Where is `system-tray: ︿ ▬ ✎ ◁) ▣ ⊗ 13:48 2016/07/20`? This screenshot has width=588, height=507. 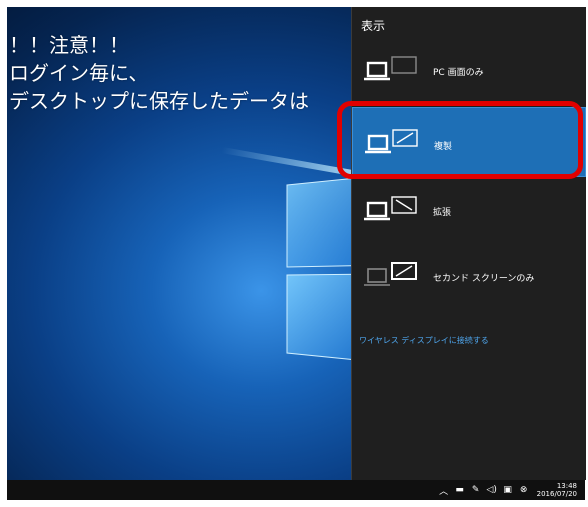
system-tray: ︿ ▬ ✎ ◁) ▣ ⊗ 13:48 2016/07/20 is located at coordinates (508, 490).